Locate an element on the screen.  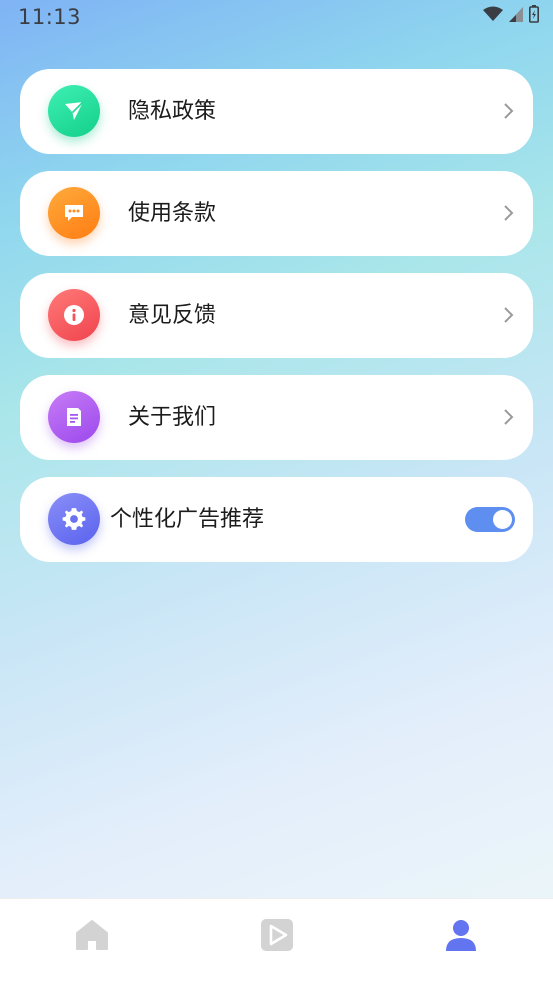
toggle-knob is located at coordinates (502, 519).